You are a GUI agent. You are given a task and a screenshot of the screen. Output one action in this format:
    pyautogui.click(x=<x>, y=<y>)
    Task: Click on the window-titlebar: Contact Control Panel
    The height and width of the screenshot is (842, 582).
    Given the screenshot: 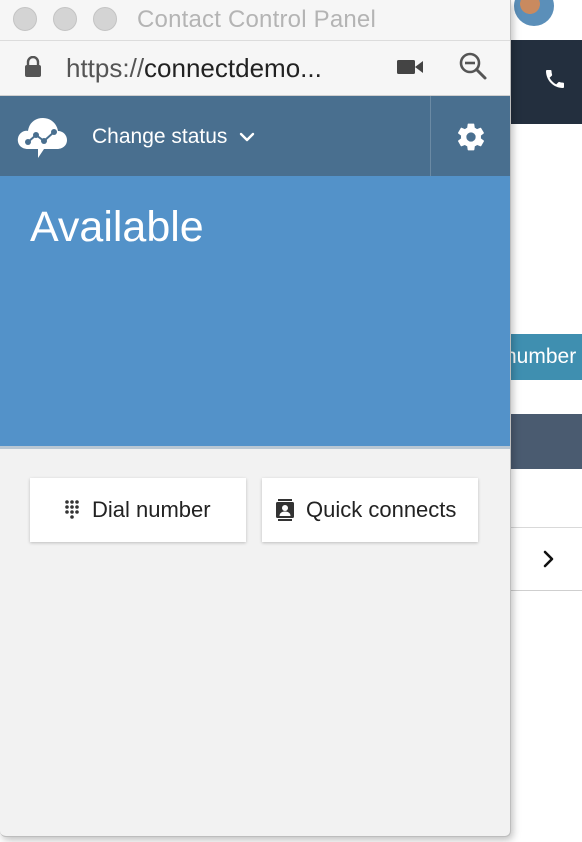 What is the action you would take?
    pyautogui.click(x=255, y=20)
    